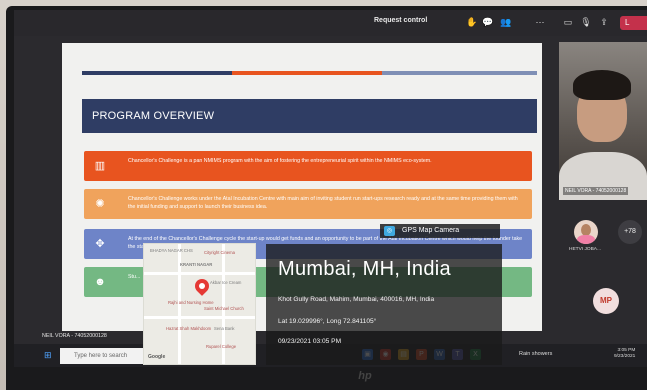 This screenshot has width=647, height=390. Describe the element at coordinates (364, 269) in the screenshot. I see `gps-city: Mumbai, MH, India` at that location.